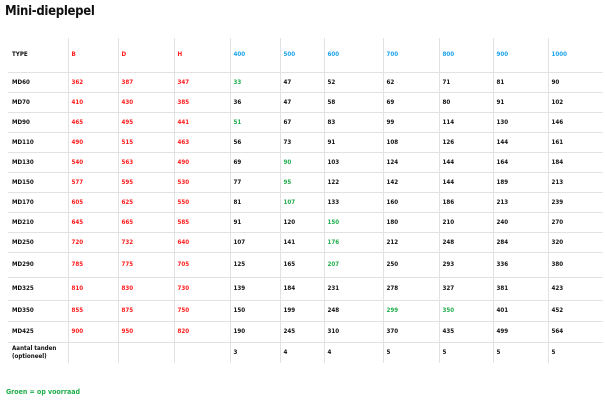 The width and height of the screenshot is (605, 405). What do you see at coordinates (202, 288) in the screenshot?
I see `table-cell: 730` at bounding box center [202, 288].